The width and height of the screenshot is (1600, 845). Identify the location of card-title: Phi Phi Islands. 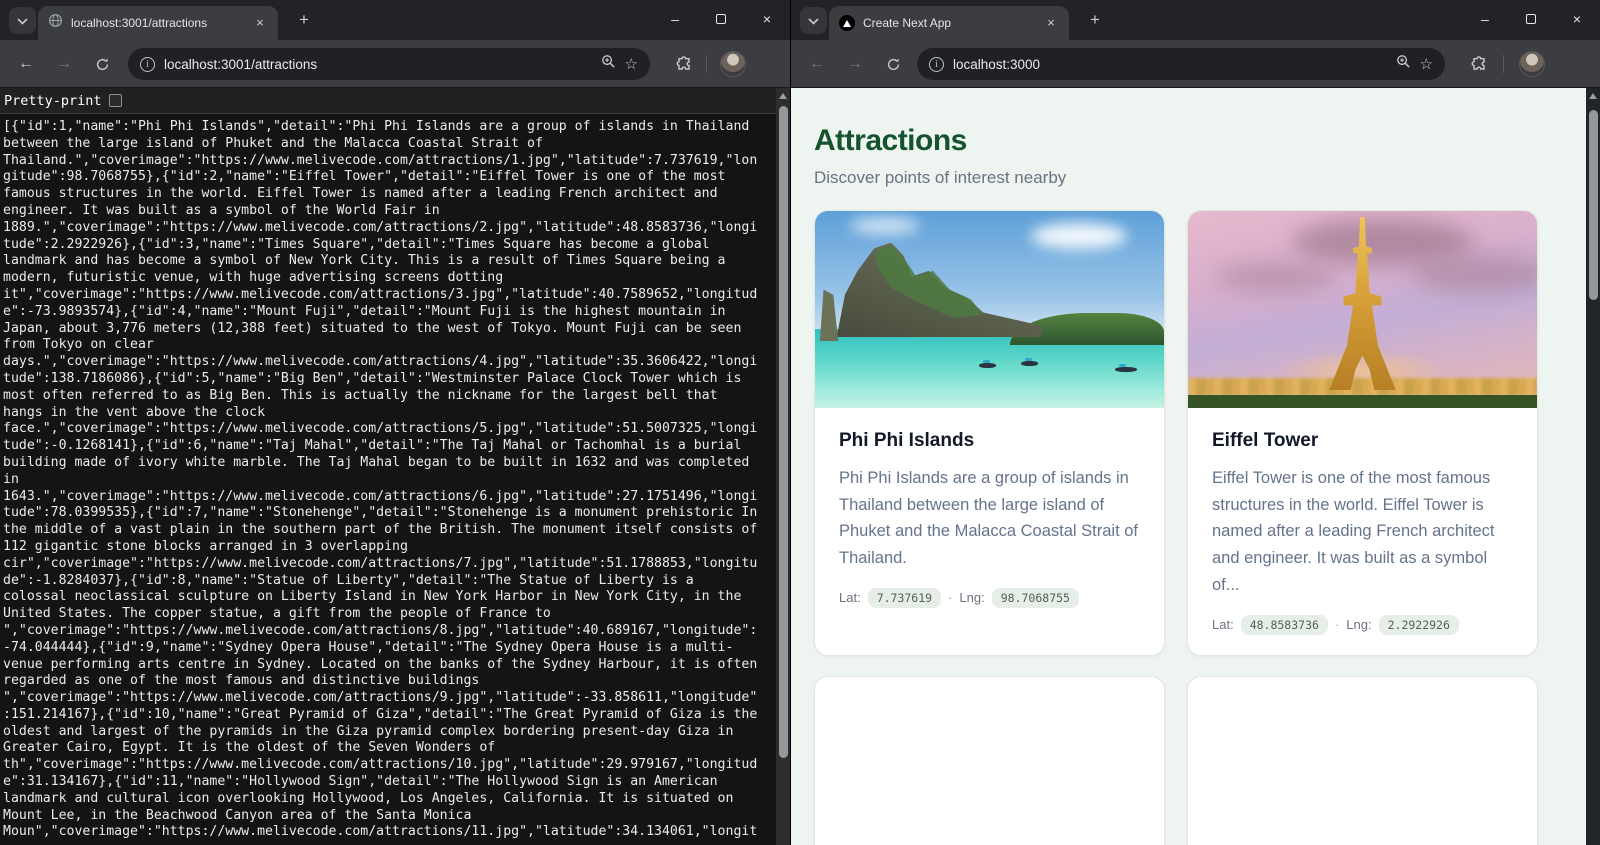
(907, 440).